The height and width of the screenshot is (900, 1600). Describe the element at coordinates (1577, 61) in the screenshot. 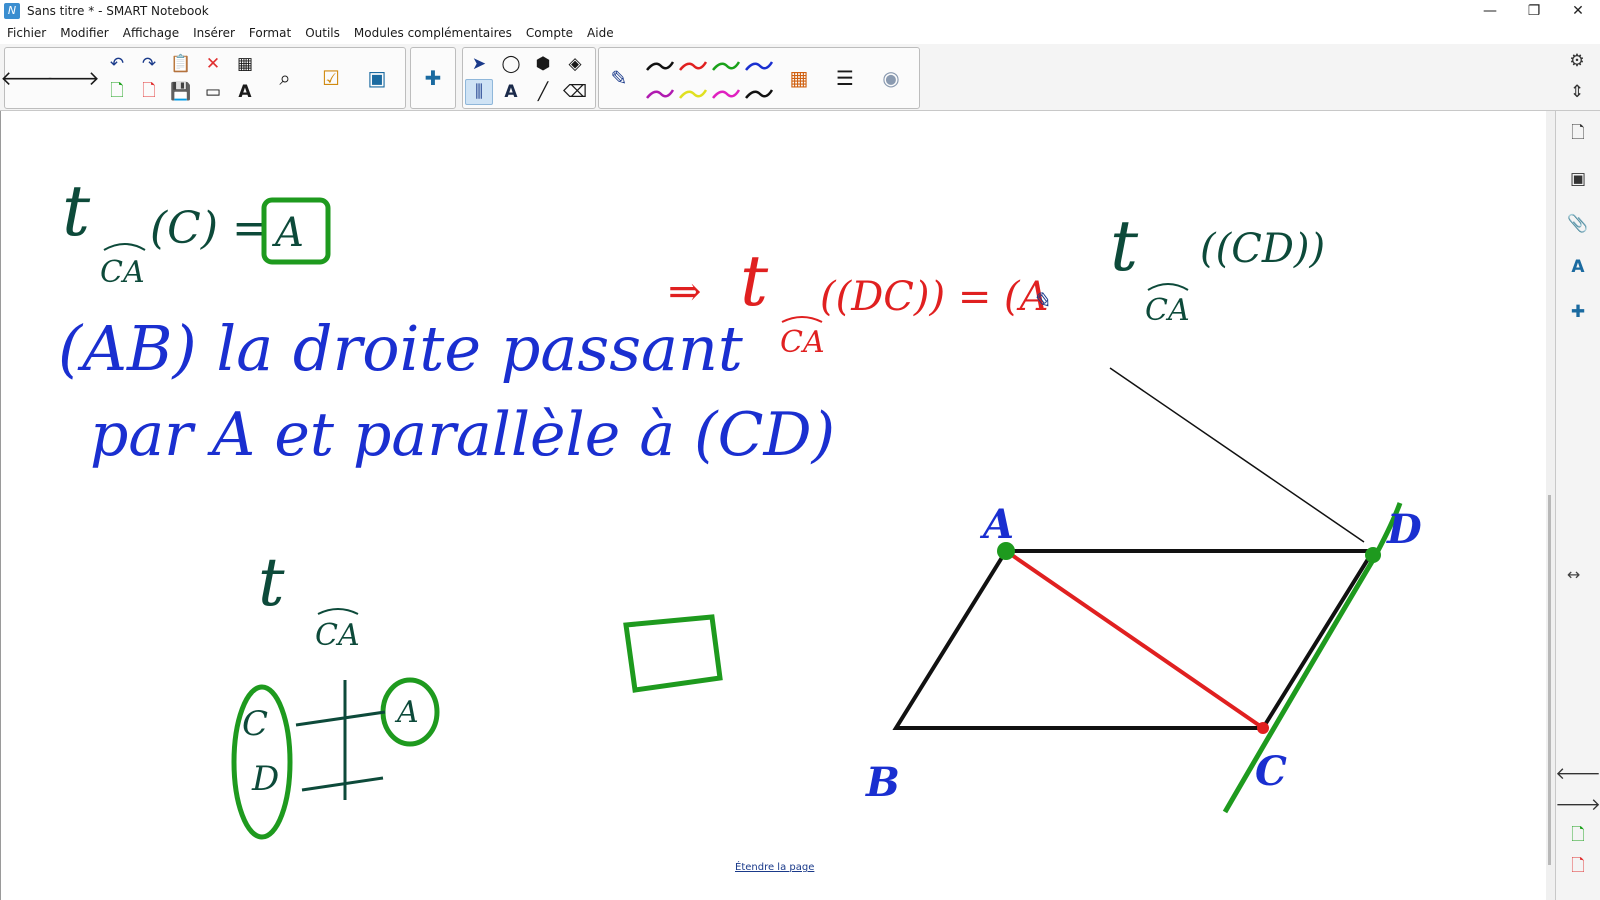

I see `settings-icon: ⚙` at that location.